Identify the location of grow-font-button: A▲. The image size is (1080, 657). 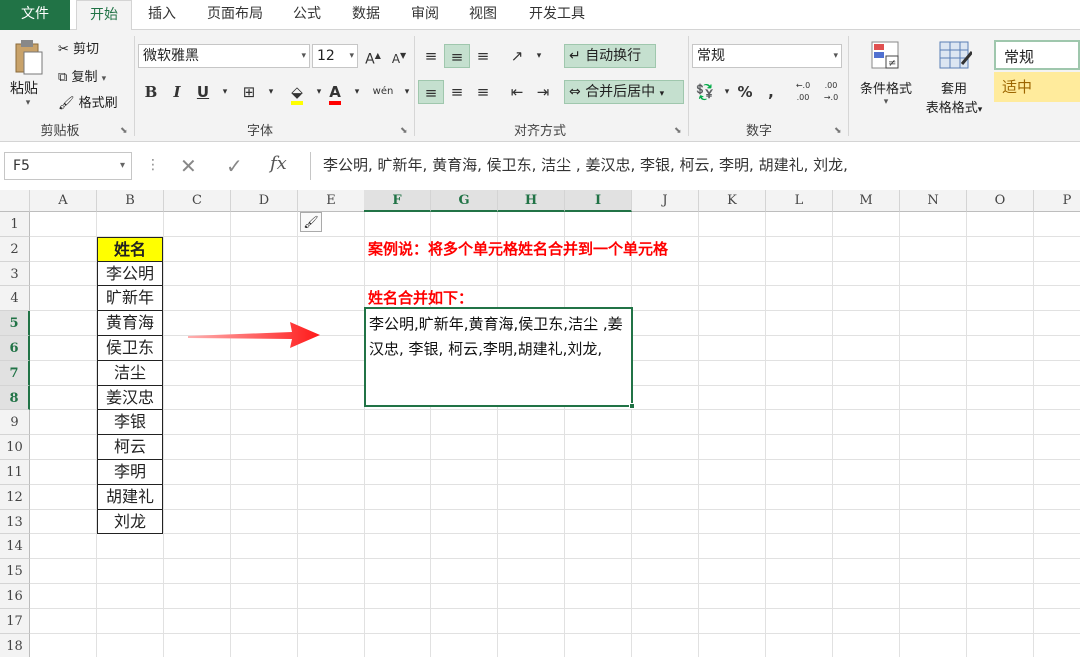
(373, 56).